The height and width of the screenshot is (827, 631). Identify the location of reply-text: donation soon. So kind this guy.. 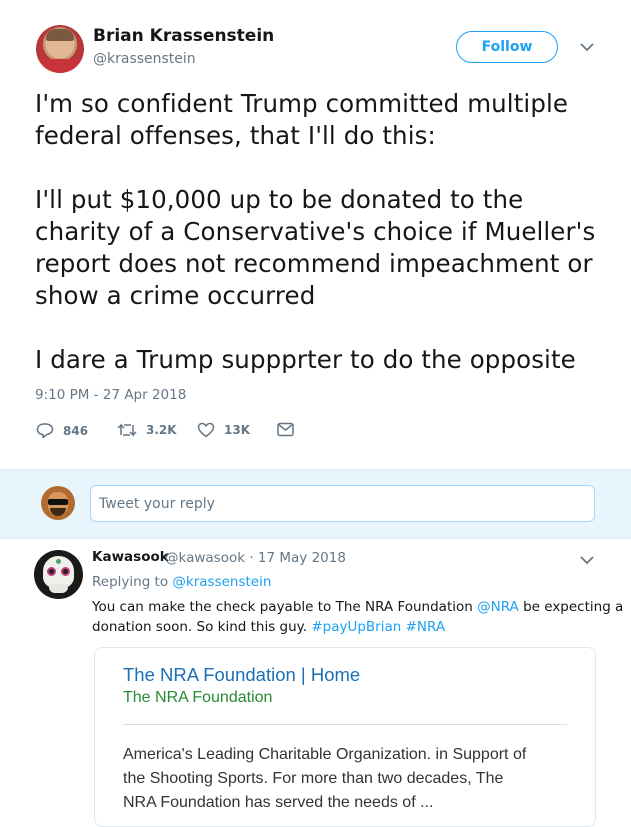
(200, 627).